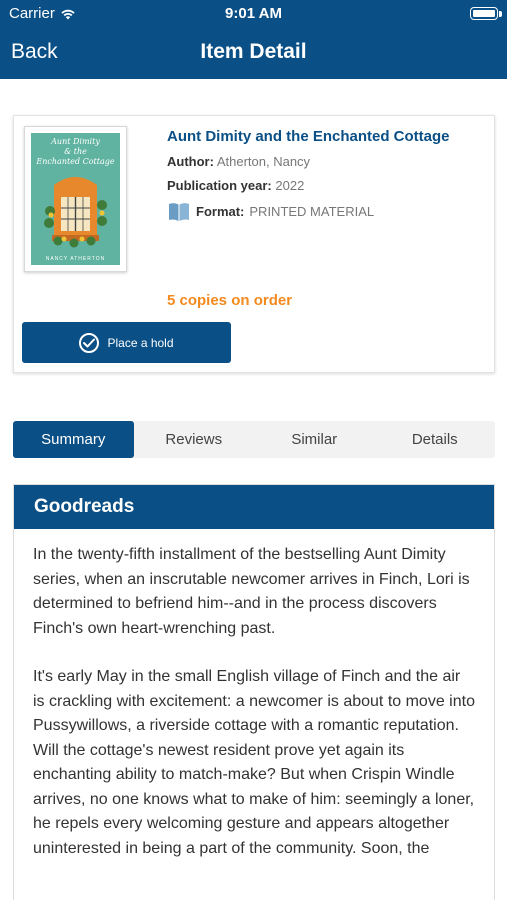  What do you see at coordinates (230, 300) in the screenshot?
I see `copies-status: 5 copies on order` at bounding box center [230, 300].